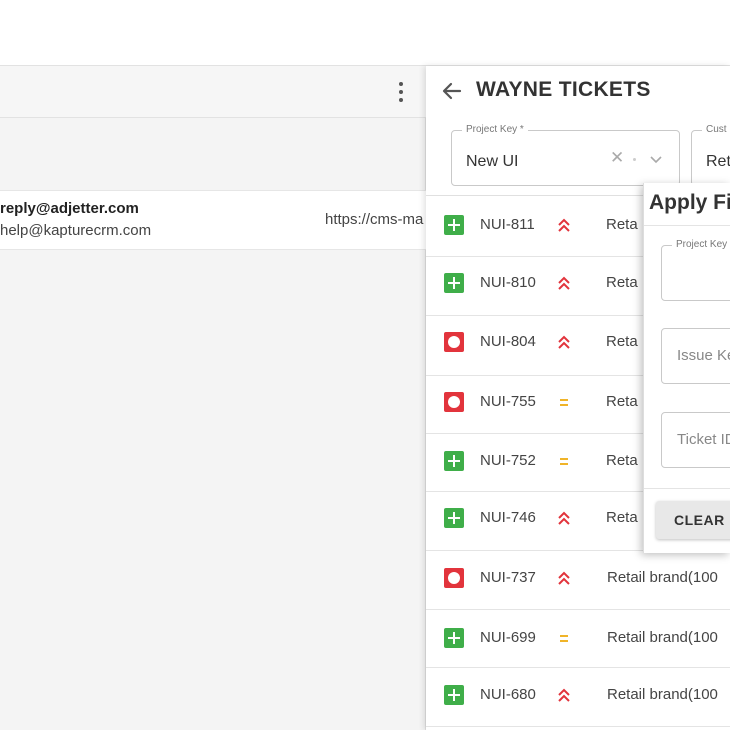 The image size is (730, 730). Describe the element at coordinates (703, 355) in the screenshot. I see `issue-key-placeholder: Issue Ke` at that location.